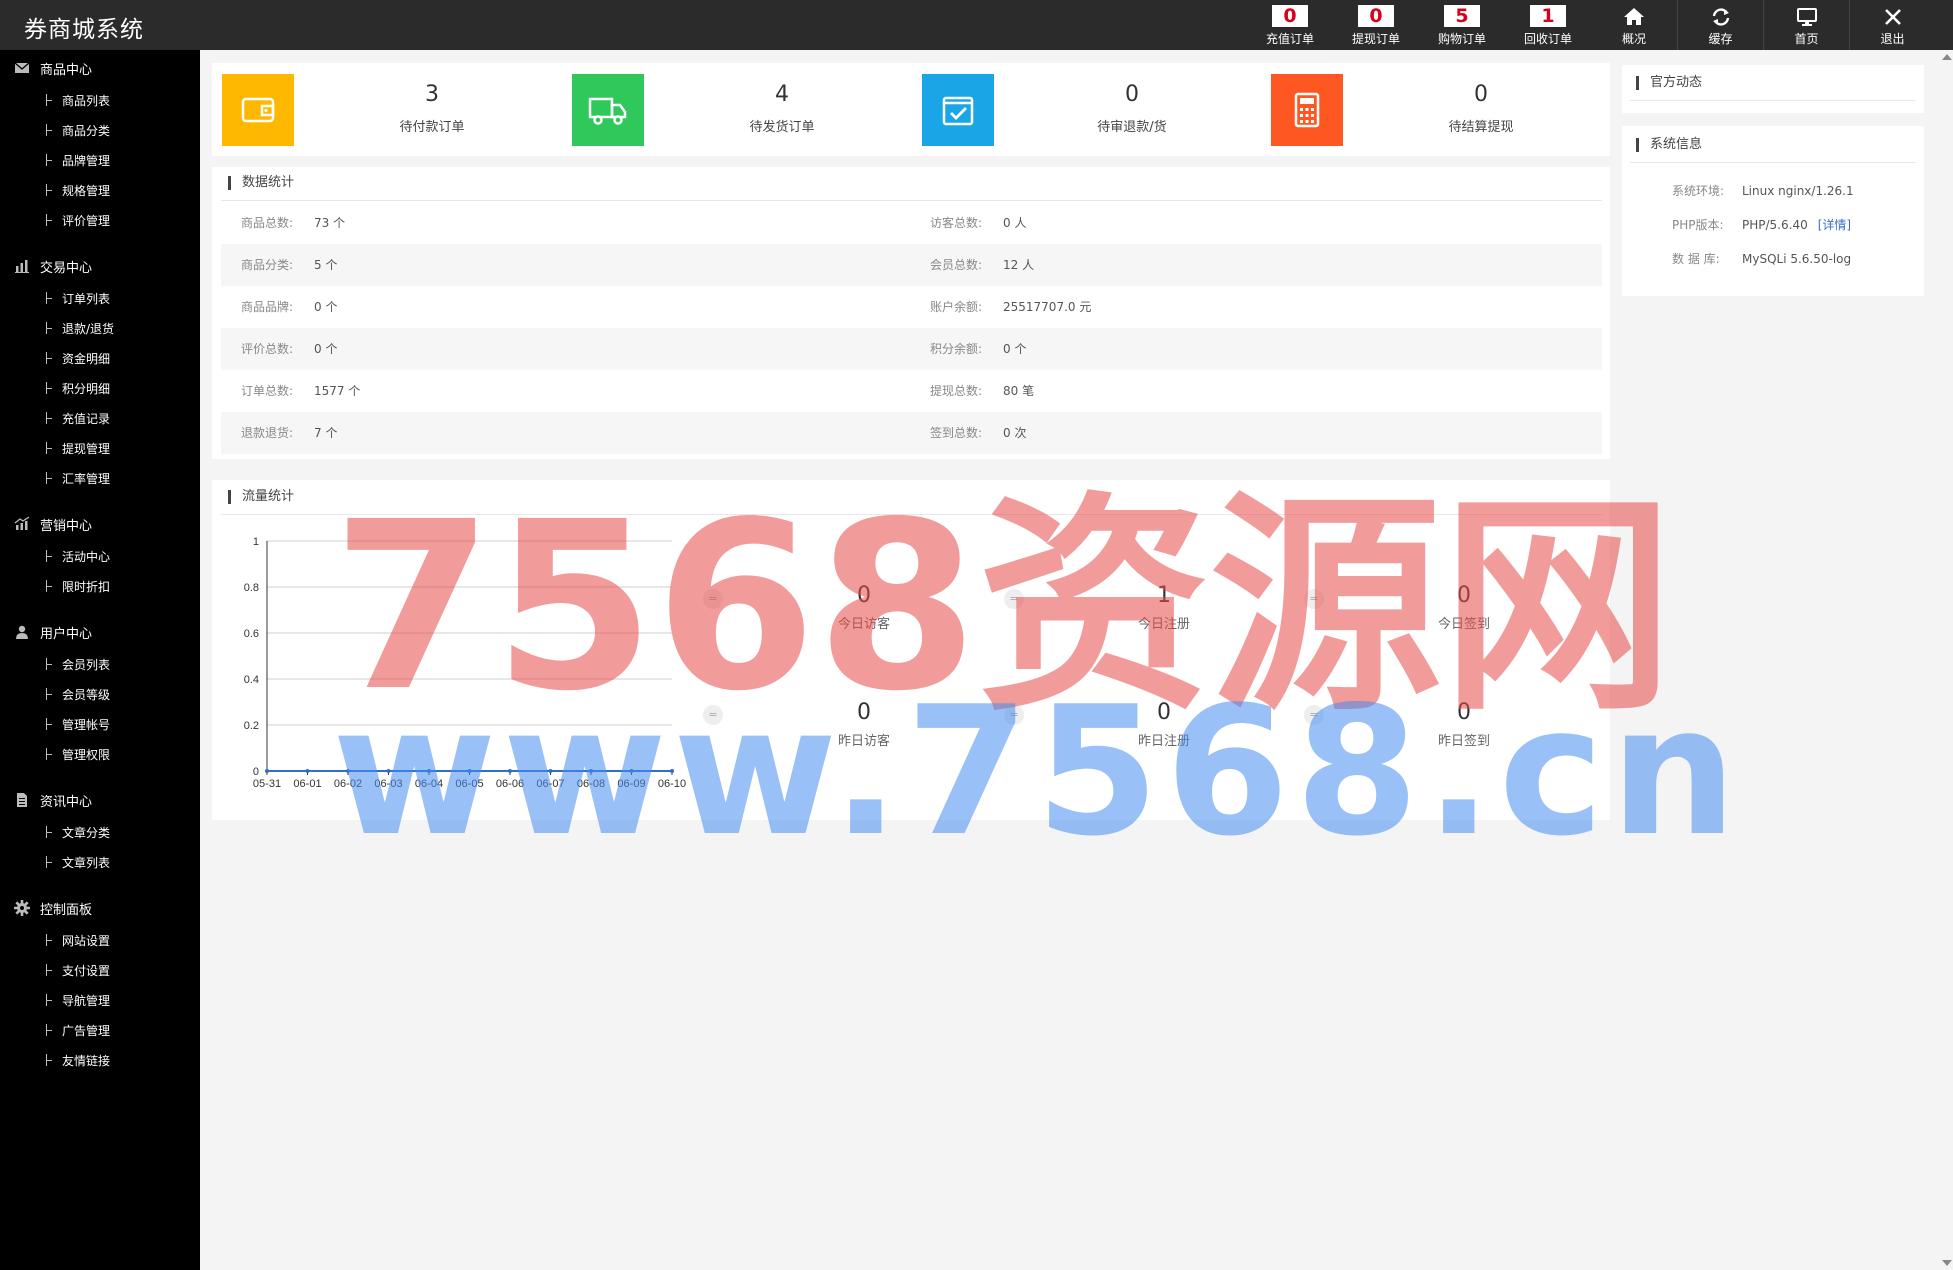  I want to click on traffic-label: 今日签到, so click(1463, 624).